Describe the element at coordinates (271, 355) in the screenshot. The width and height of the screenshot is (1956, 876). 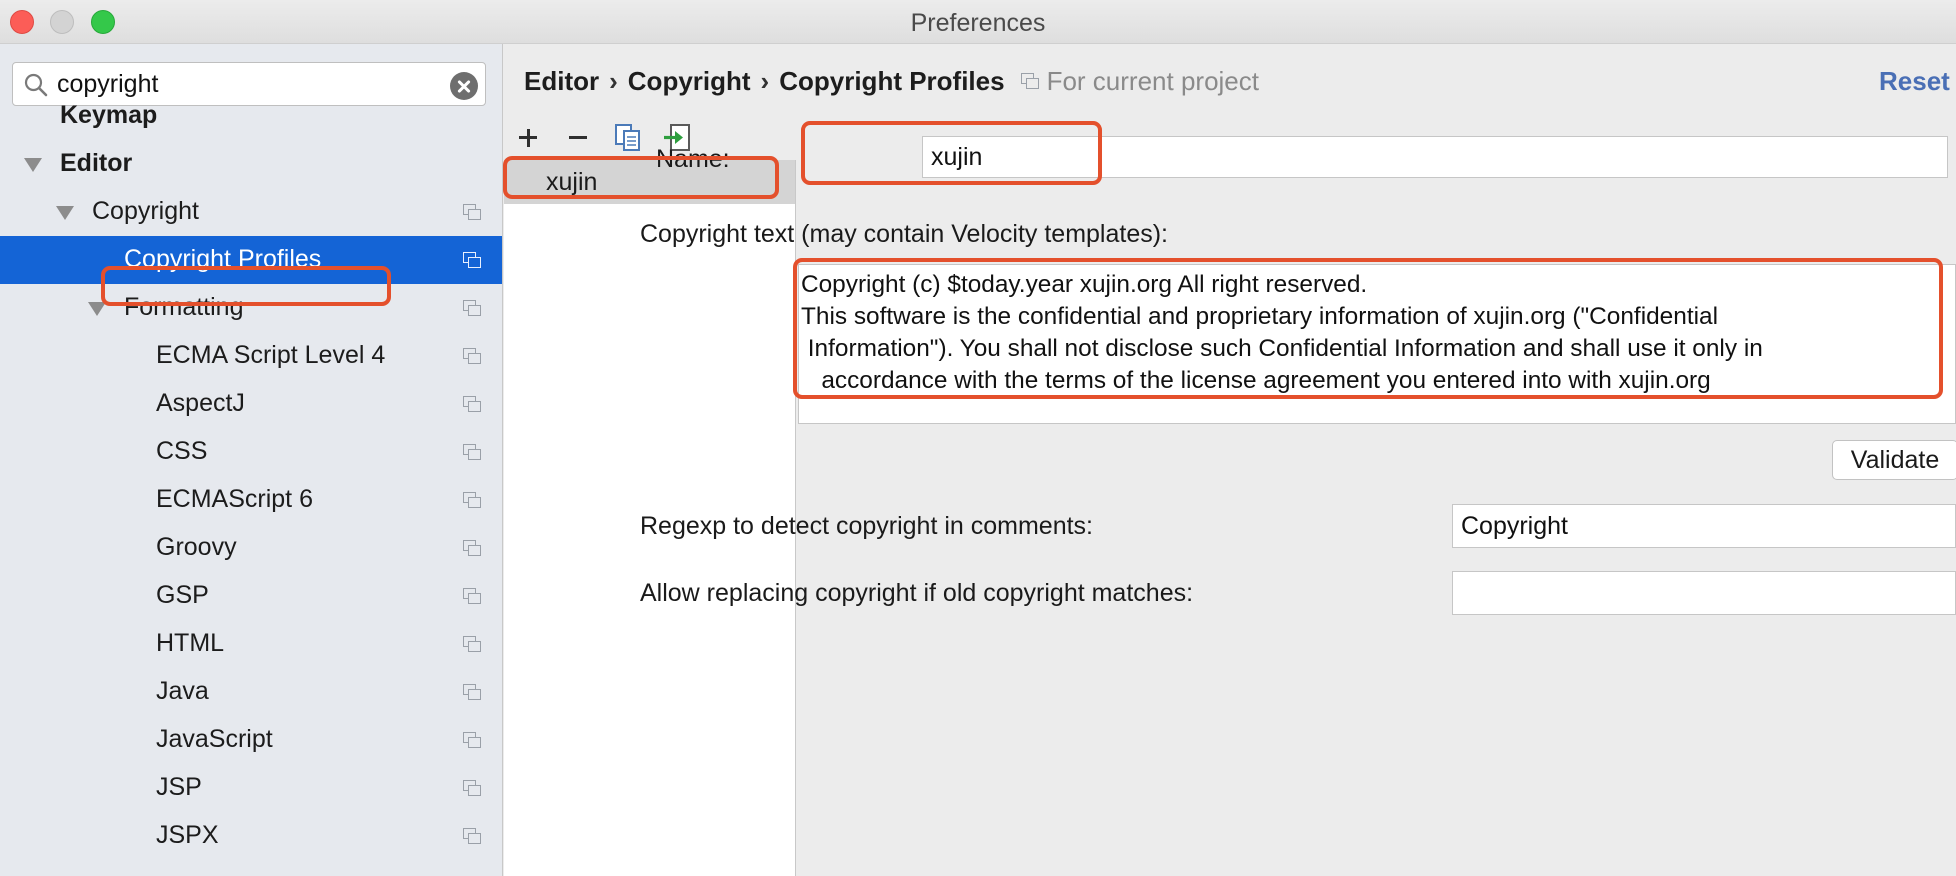
I see `tree-item-label: ECMA Script Level 4` at that location.